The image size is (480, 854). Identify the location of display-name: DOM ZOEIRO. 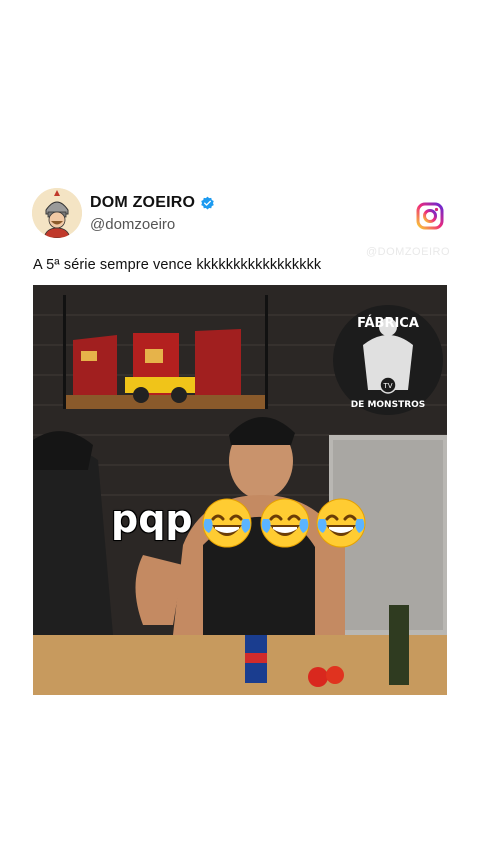
(142, 203).